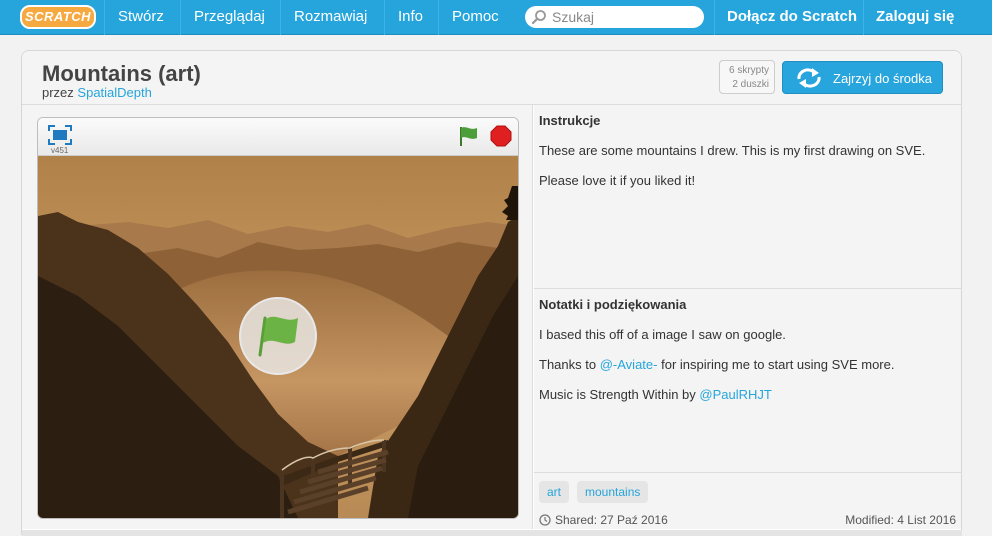 Image resolution: width=992 pixels, height=536 pixels. I want to click on credits-text: Music is Strength Within by, so click(617, 394).